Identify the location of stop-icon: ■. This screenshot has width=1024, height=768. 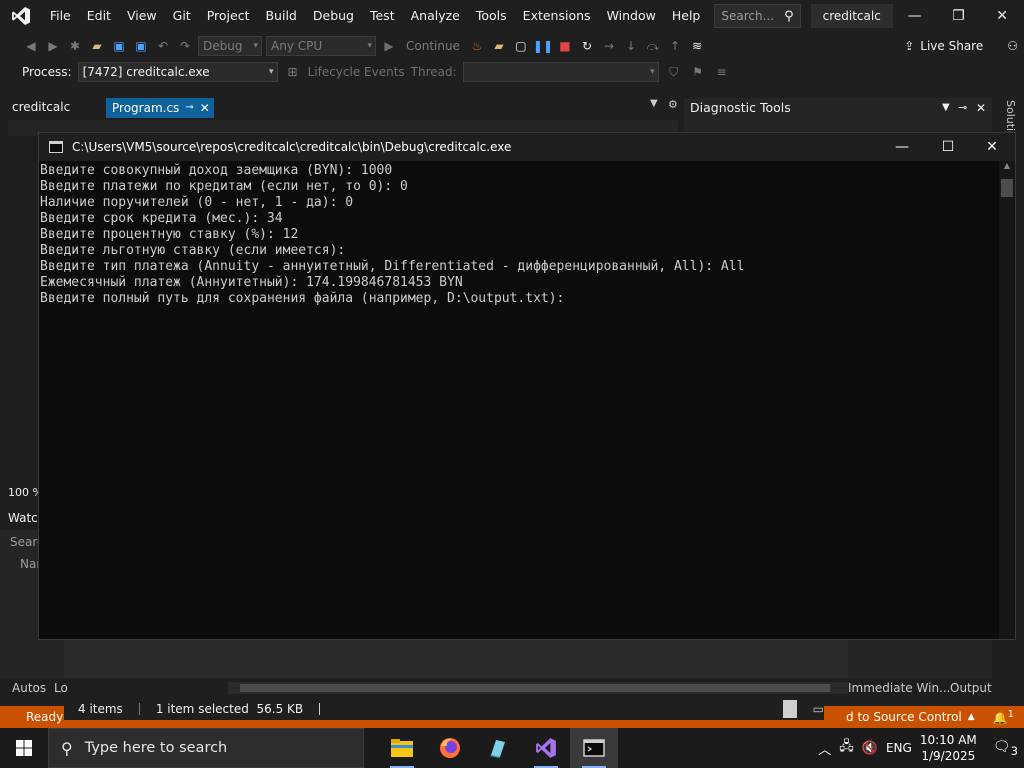
(565, 46).